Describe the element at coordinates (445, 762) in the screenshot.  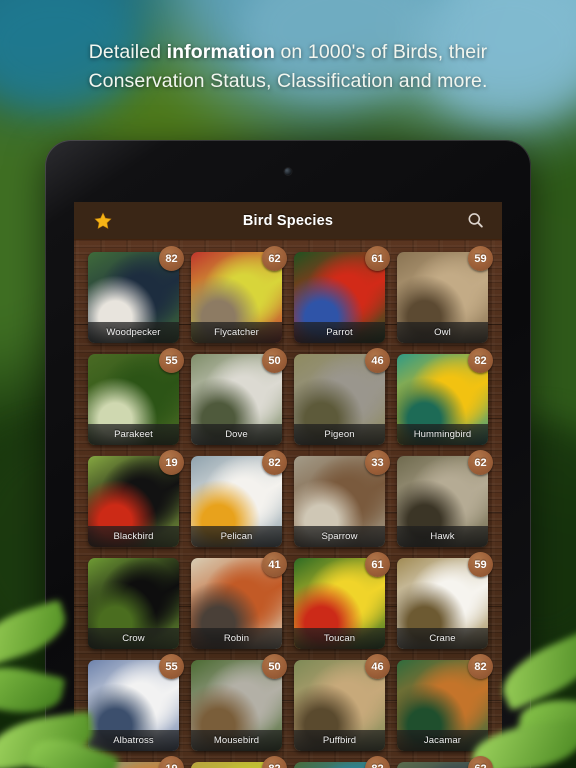
I see `species-card: Trogon62` at that location.